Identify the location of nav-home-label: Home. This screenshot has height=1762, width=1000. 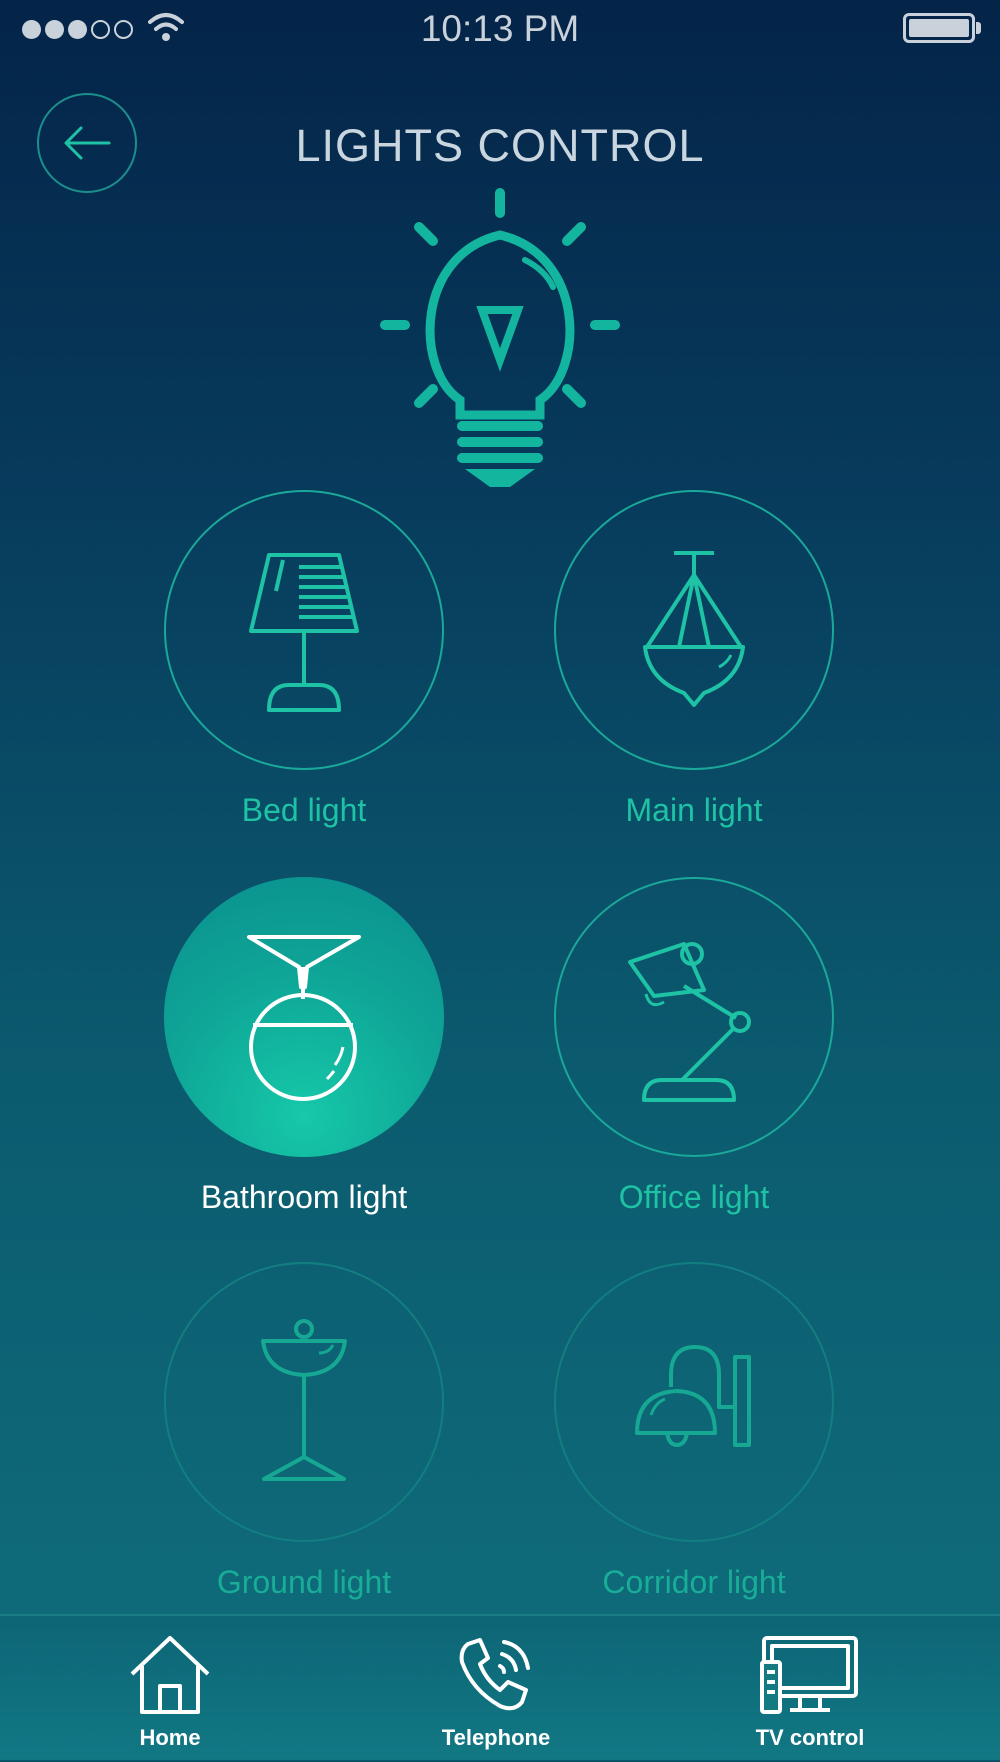
(170, 1737).